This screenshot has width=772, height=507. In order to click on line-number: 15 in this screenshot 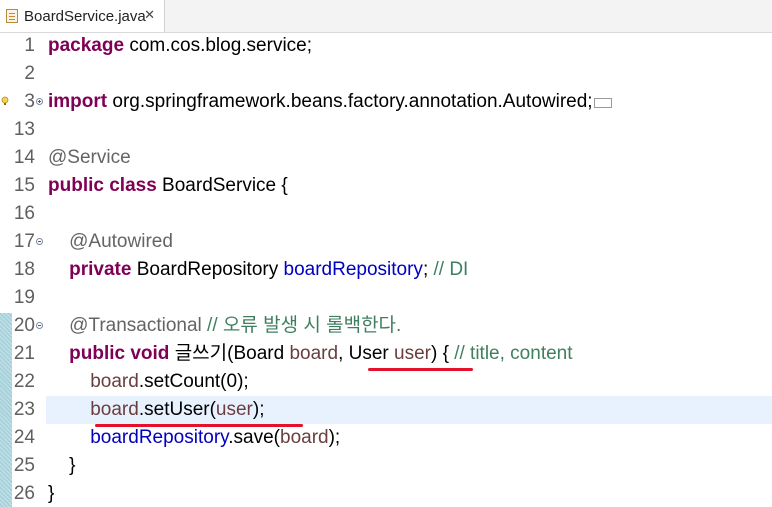, I will do `click(24, 185)`.